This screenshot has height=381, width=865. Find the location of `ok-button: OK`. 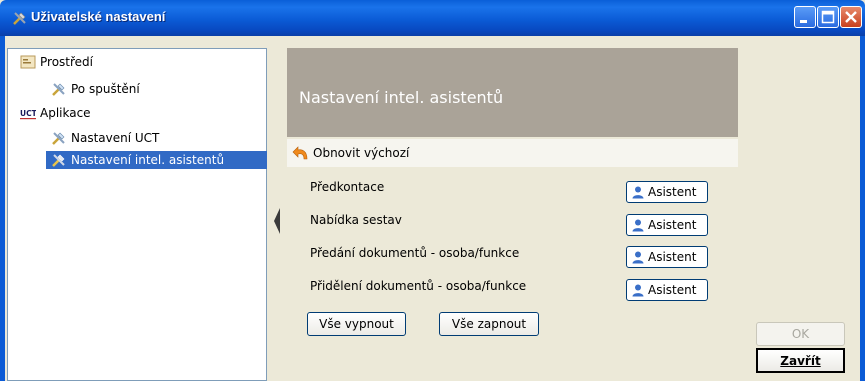

ok-button: OK is located at coordinates (800, 334).